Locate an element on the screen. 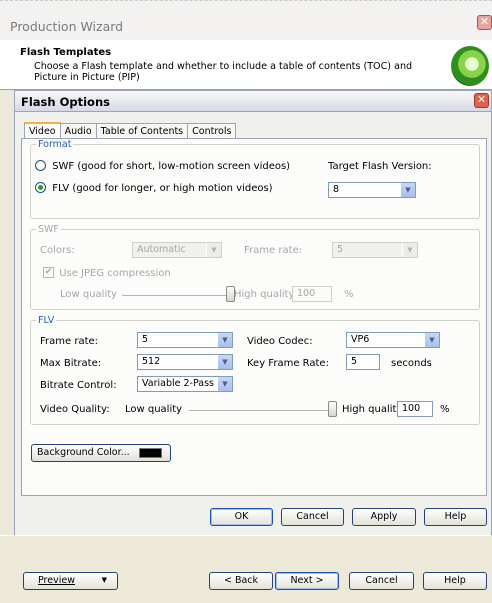 This screenshot has width=492, height=603. tab-audio: Audio is located at coordinates (78, 131).